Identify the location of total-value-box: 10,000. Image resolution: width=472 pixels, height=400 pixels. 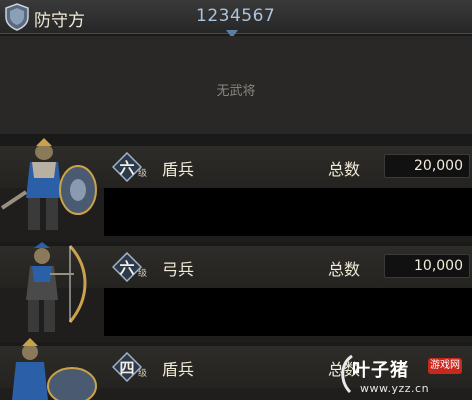
(427, 266).